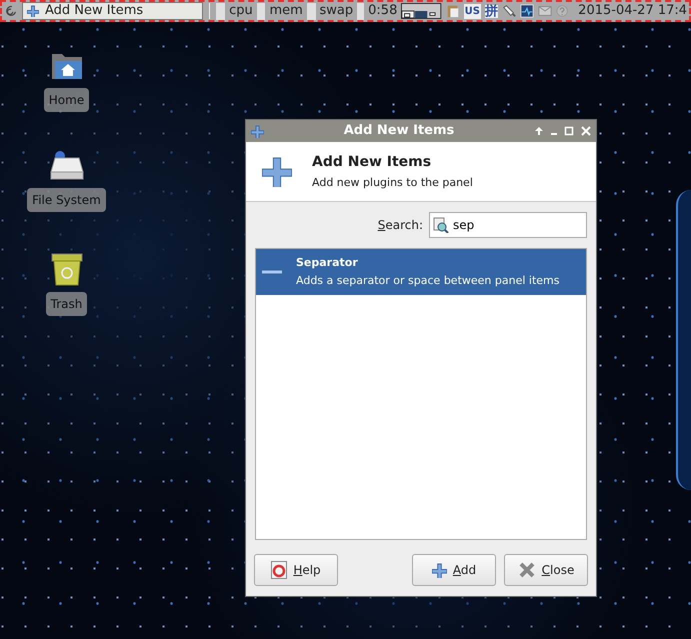  I want to click on window-title: Add New Items, so click(399, 131).